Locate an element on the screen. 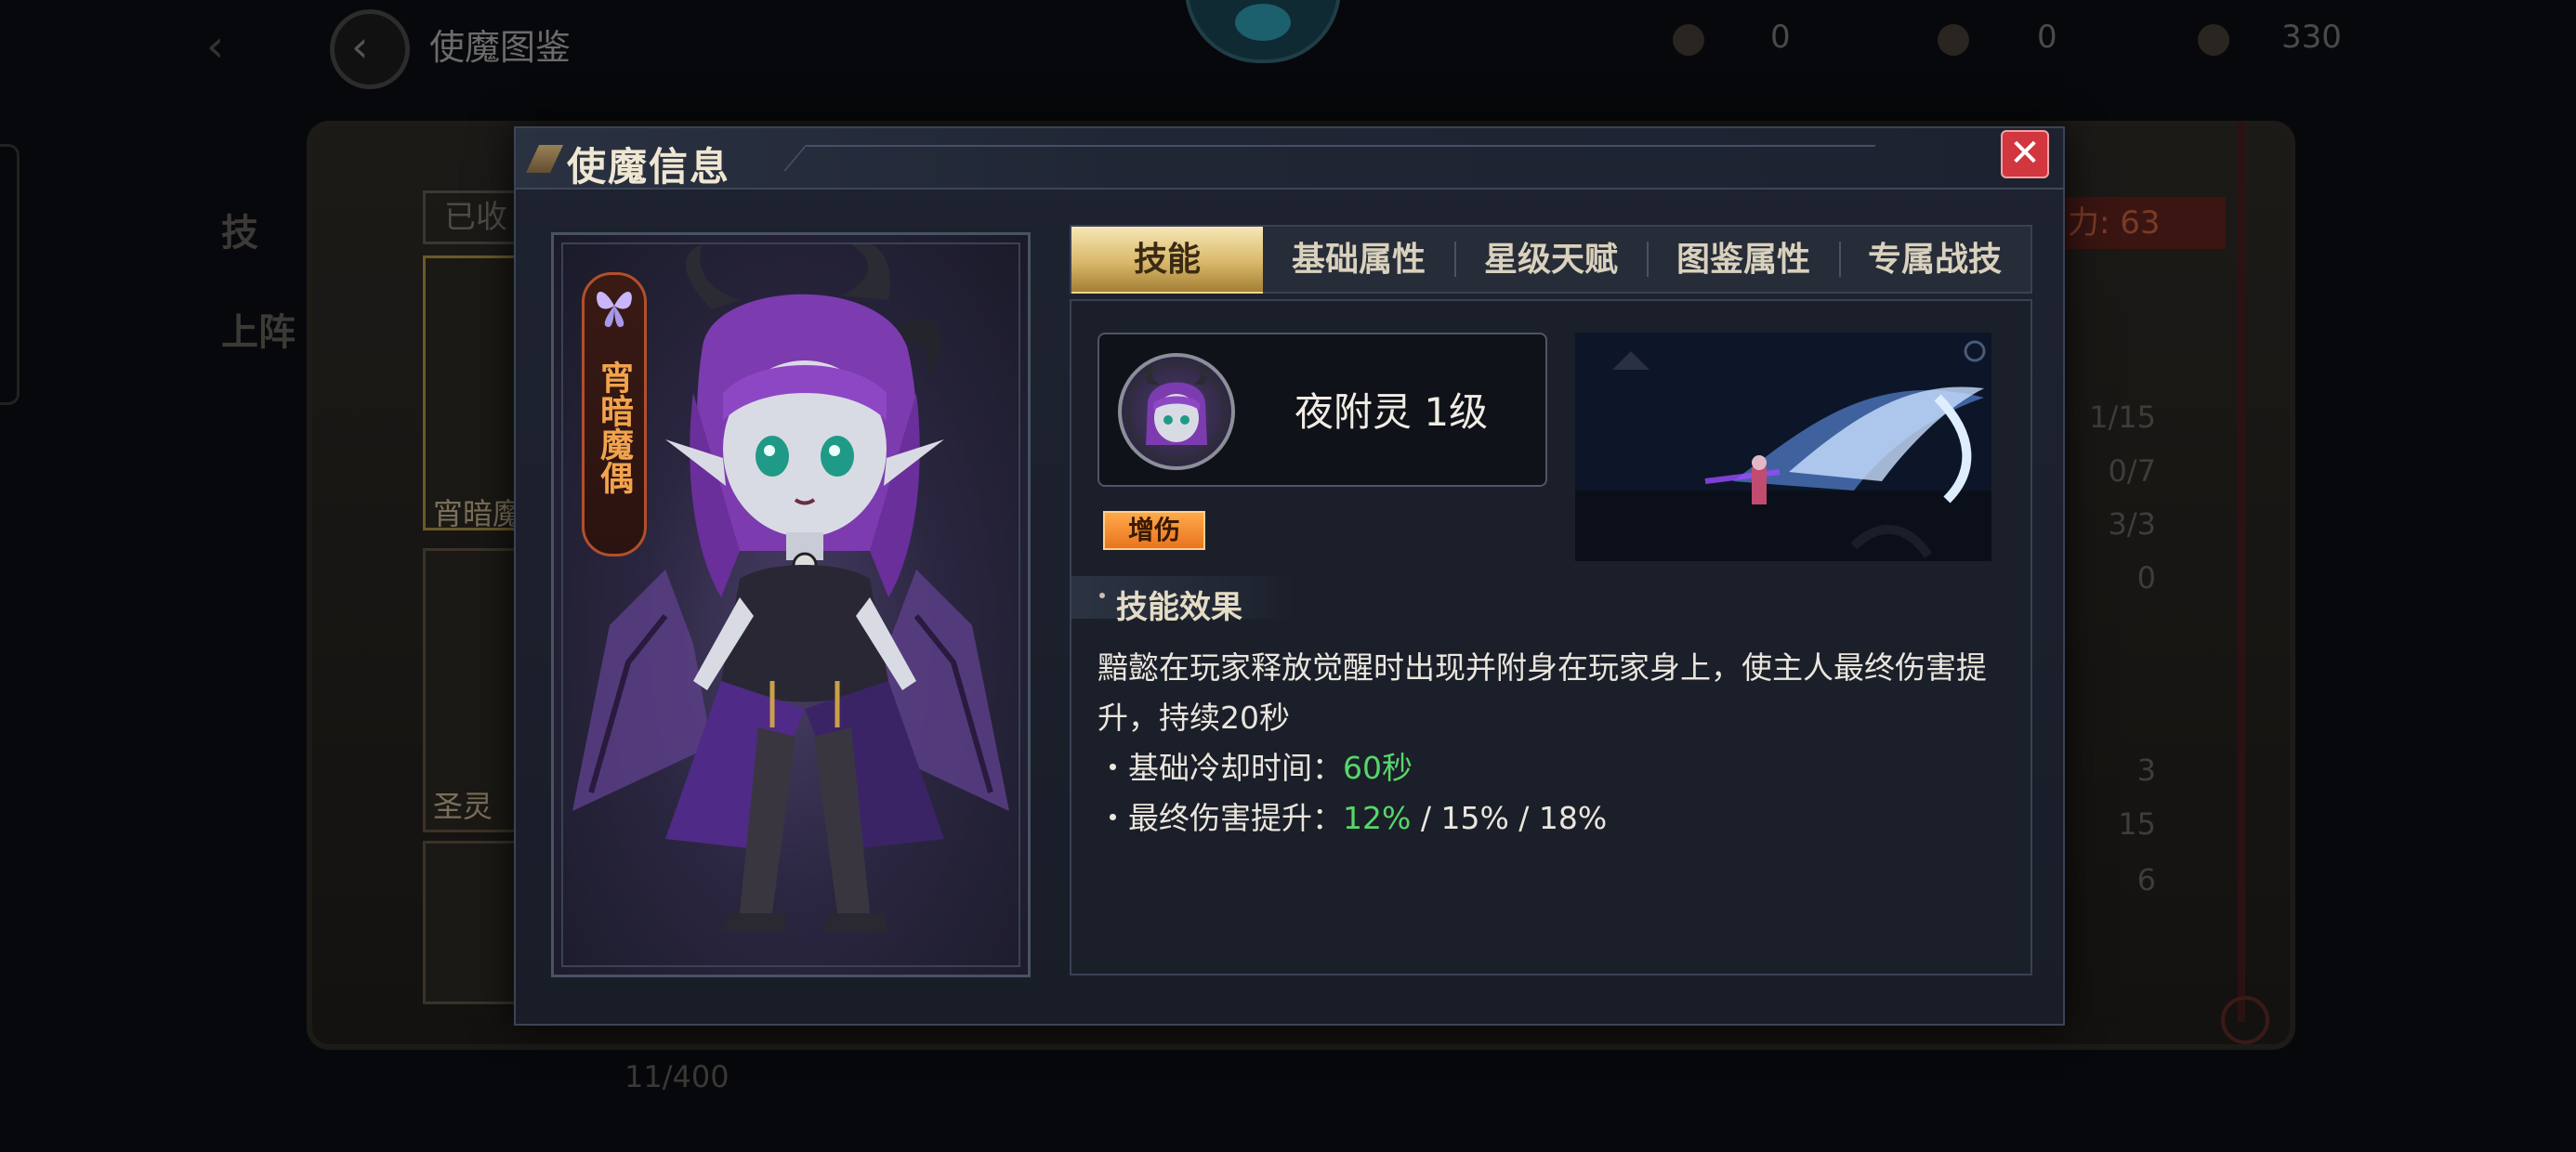  back-button: ‹ is located at coordinates (370, 49).